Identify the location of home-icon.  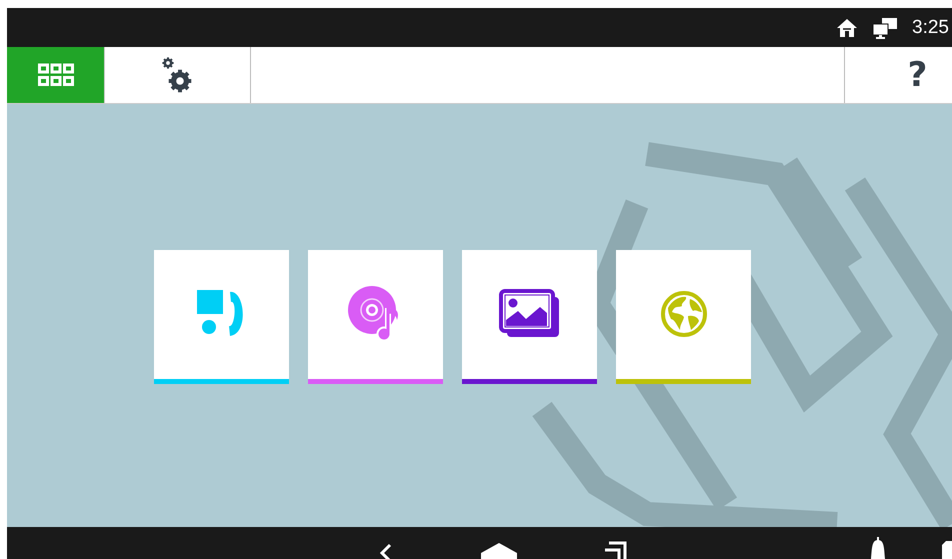
(847, 28).